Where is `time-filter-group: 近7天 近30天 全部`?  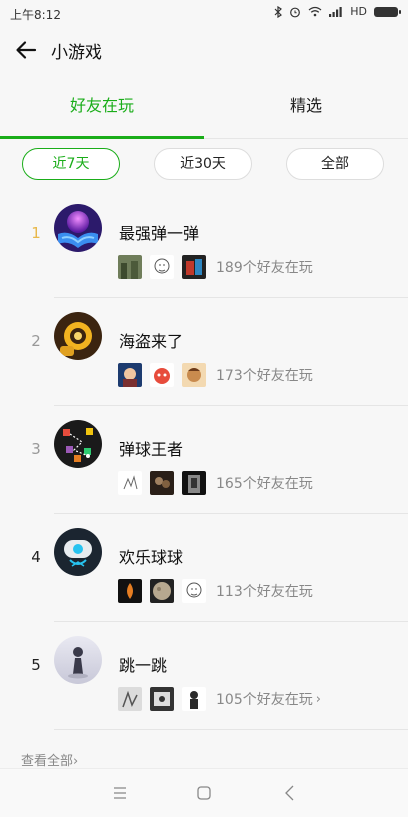
time-filter-group: 近7天 近30天 全部 is located at coordinates (204, 164).